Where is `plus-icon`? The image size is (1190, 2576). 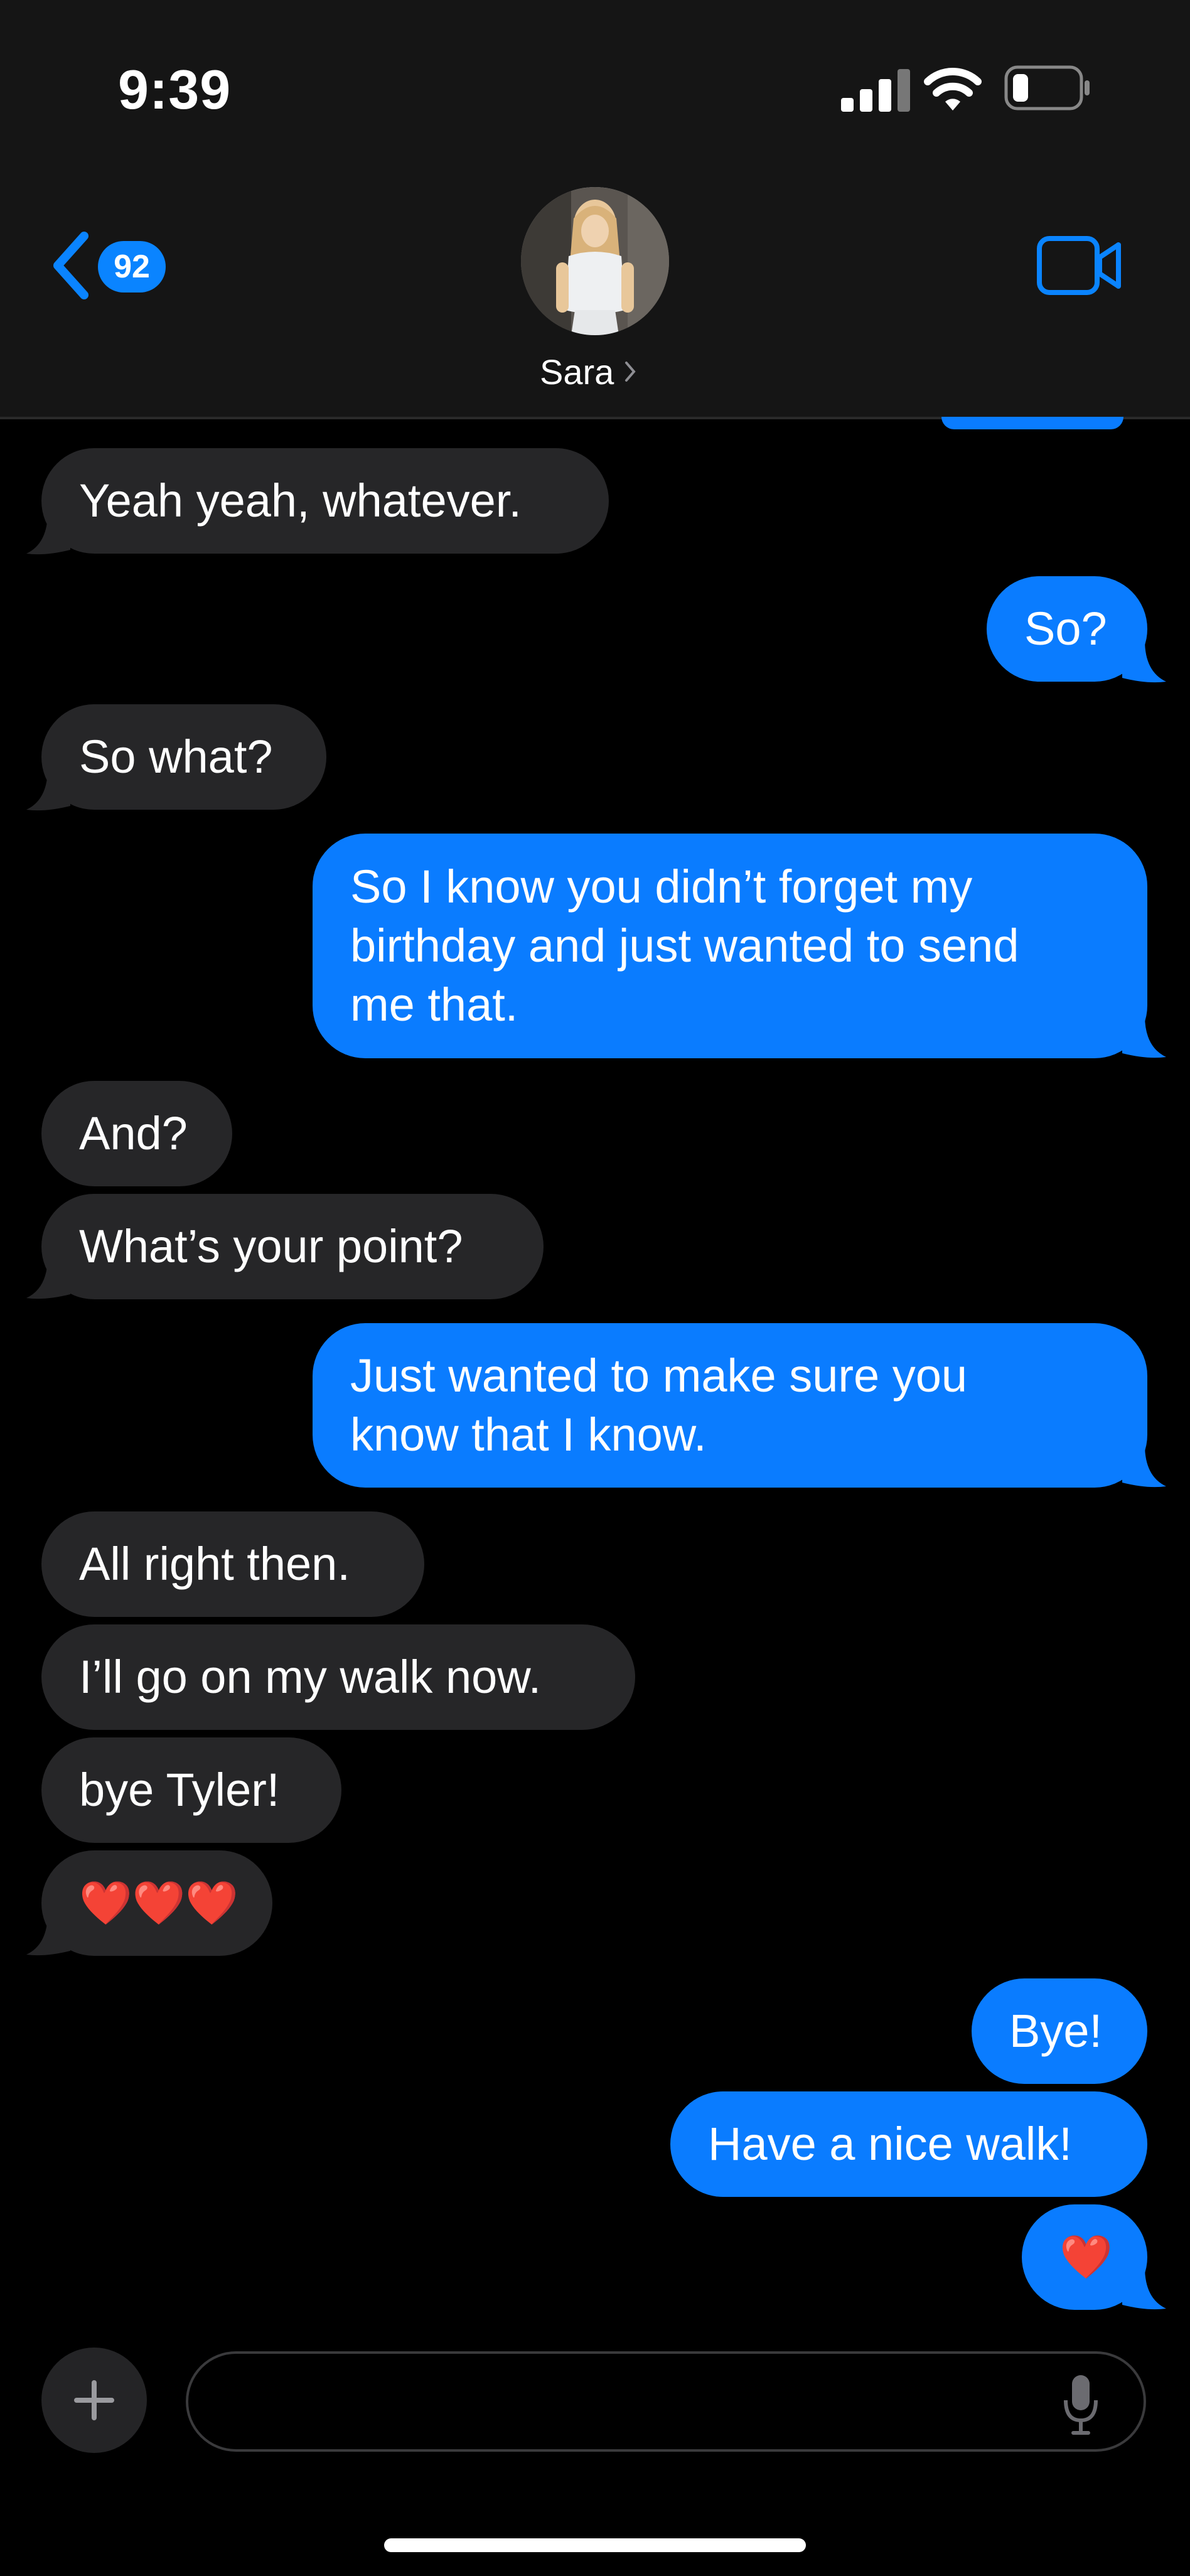
plus-icon is located at coordinates (94, 2400).